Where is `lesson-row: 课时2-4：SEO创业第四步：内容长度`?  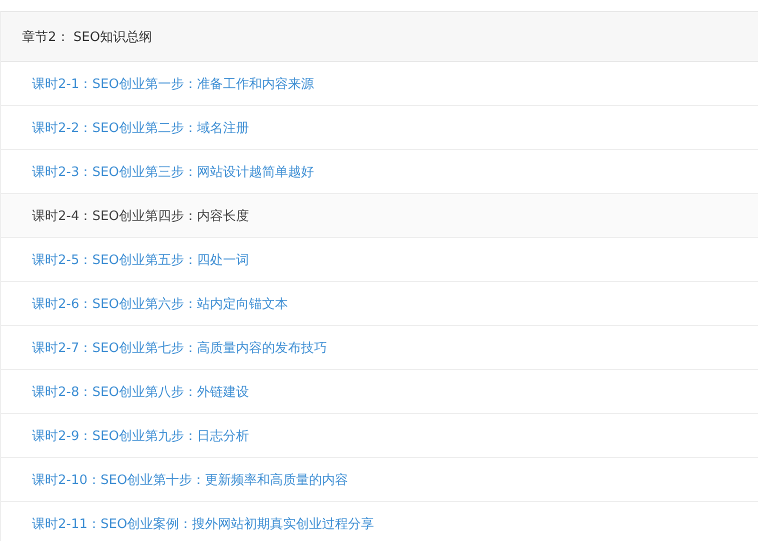
lesson-row: 课时2-4：SEO创业第四步：内容长度 is located at coordinates (379, 216).